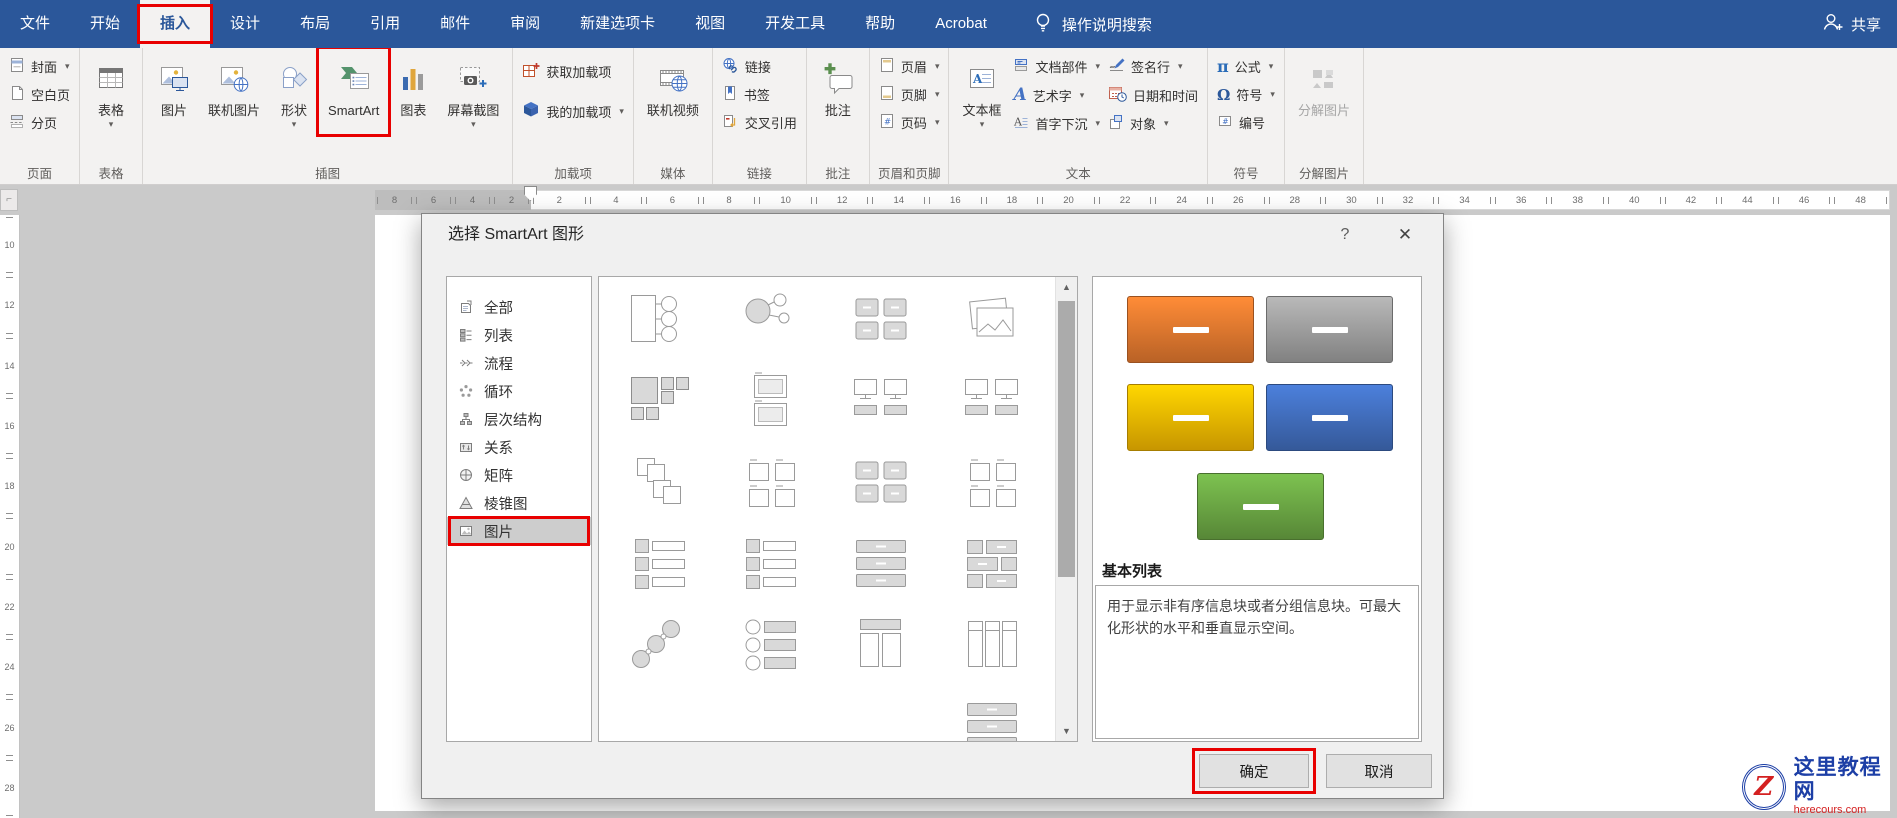  I want to click on thumb-overlapping-pictures, so click(660, 482).